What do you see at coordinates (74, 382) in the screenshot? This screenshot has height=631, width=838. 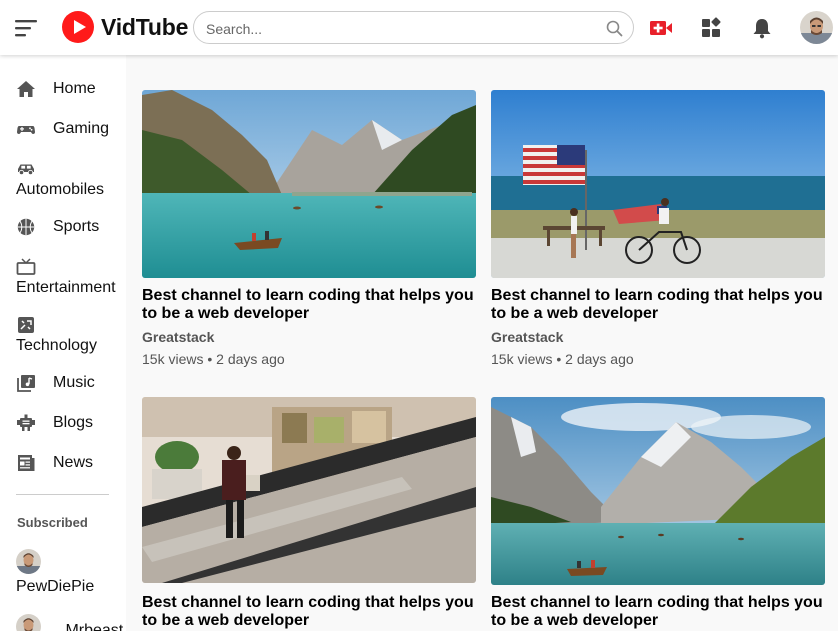 I see `sidebar-item-label: Music` at bounding box center [74, 382].